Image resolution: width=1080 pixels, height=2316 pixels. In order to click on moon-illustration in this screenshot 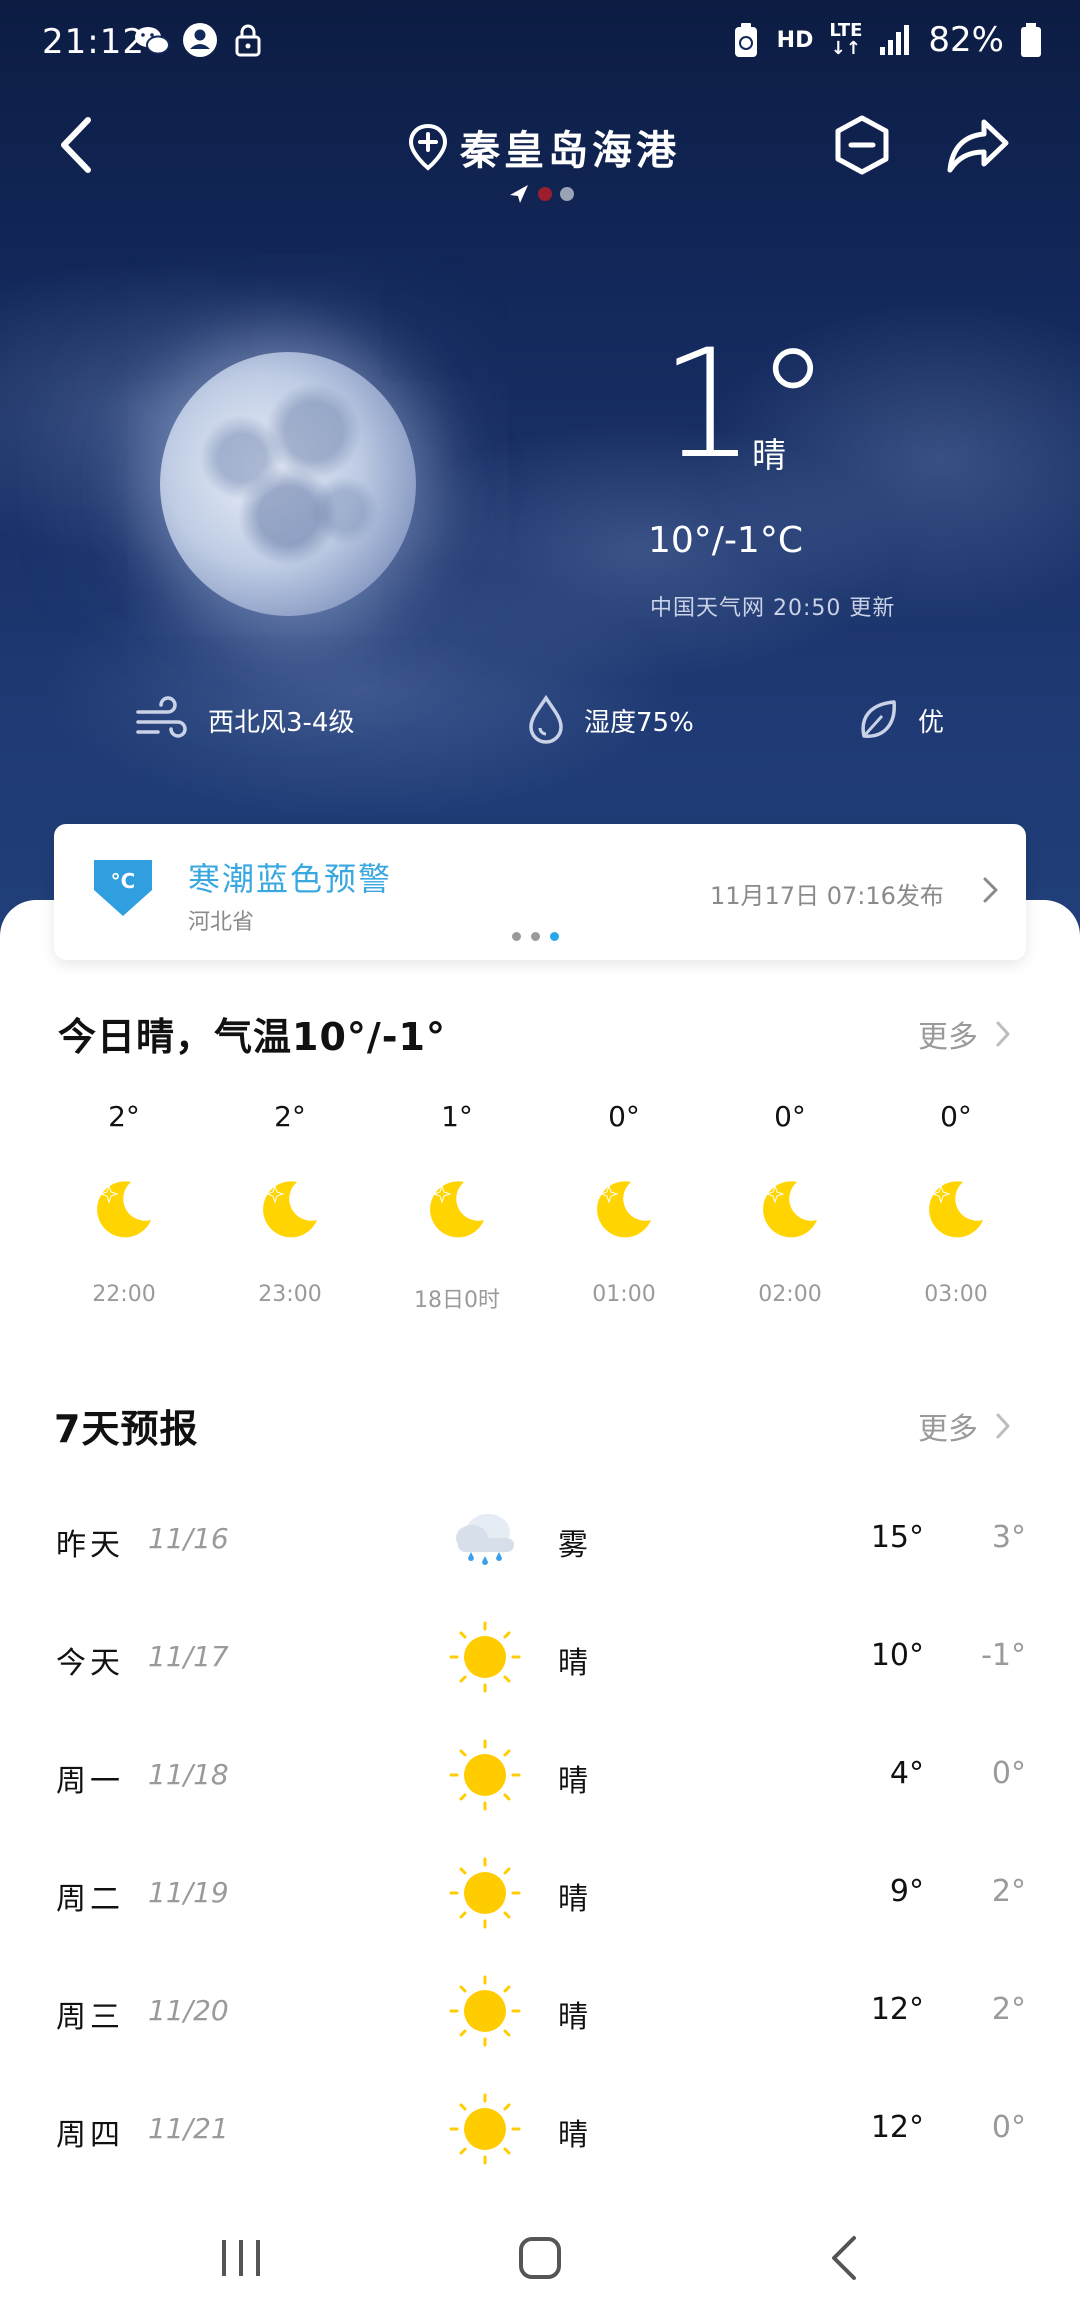, I will do `click(288, 484)`.